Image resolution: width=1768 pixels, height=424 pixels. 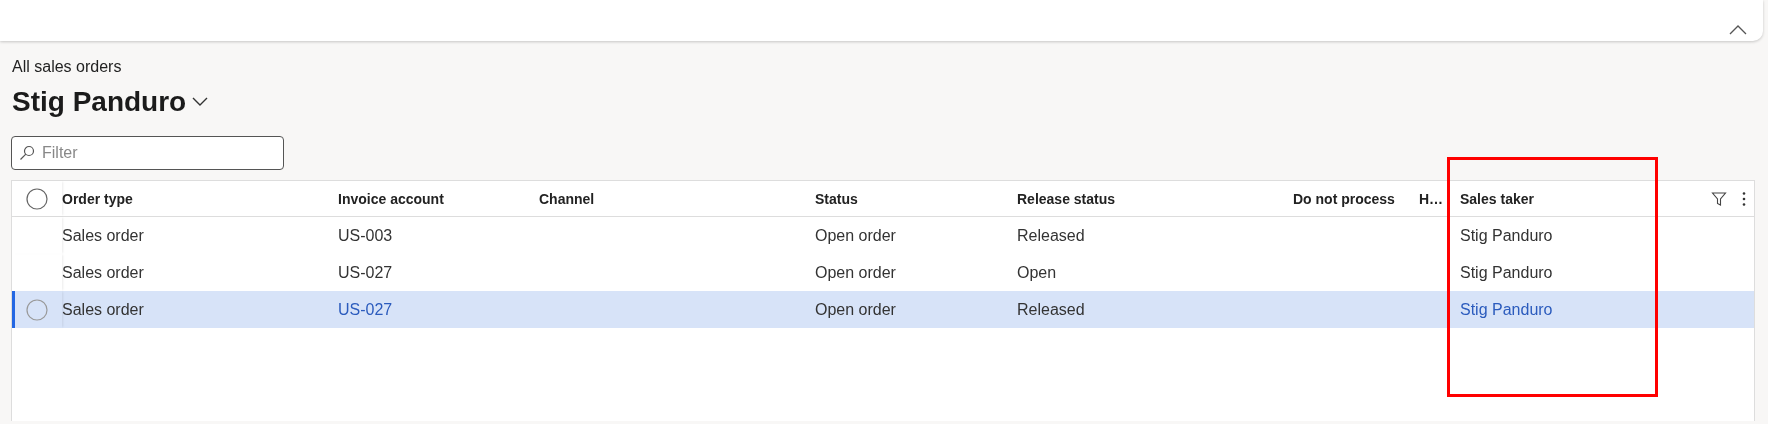 What do you see at coordinates (1066, 198) in the screenshot?
I see `column-header: Release status` at bounding box center [1066, 198].